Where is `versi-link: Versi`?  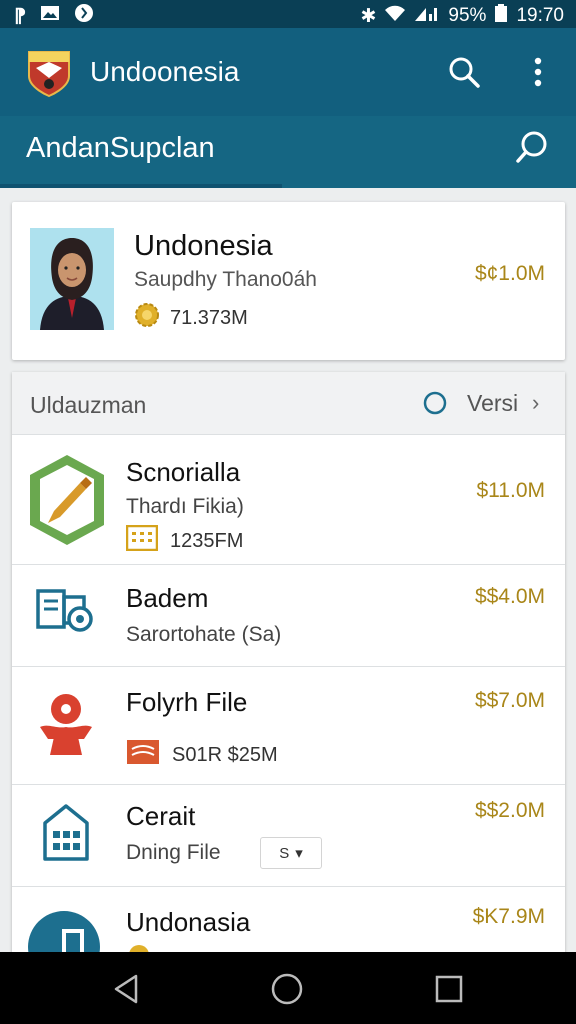
versi-link: Versi is located at coordinates (492, 403).